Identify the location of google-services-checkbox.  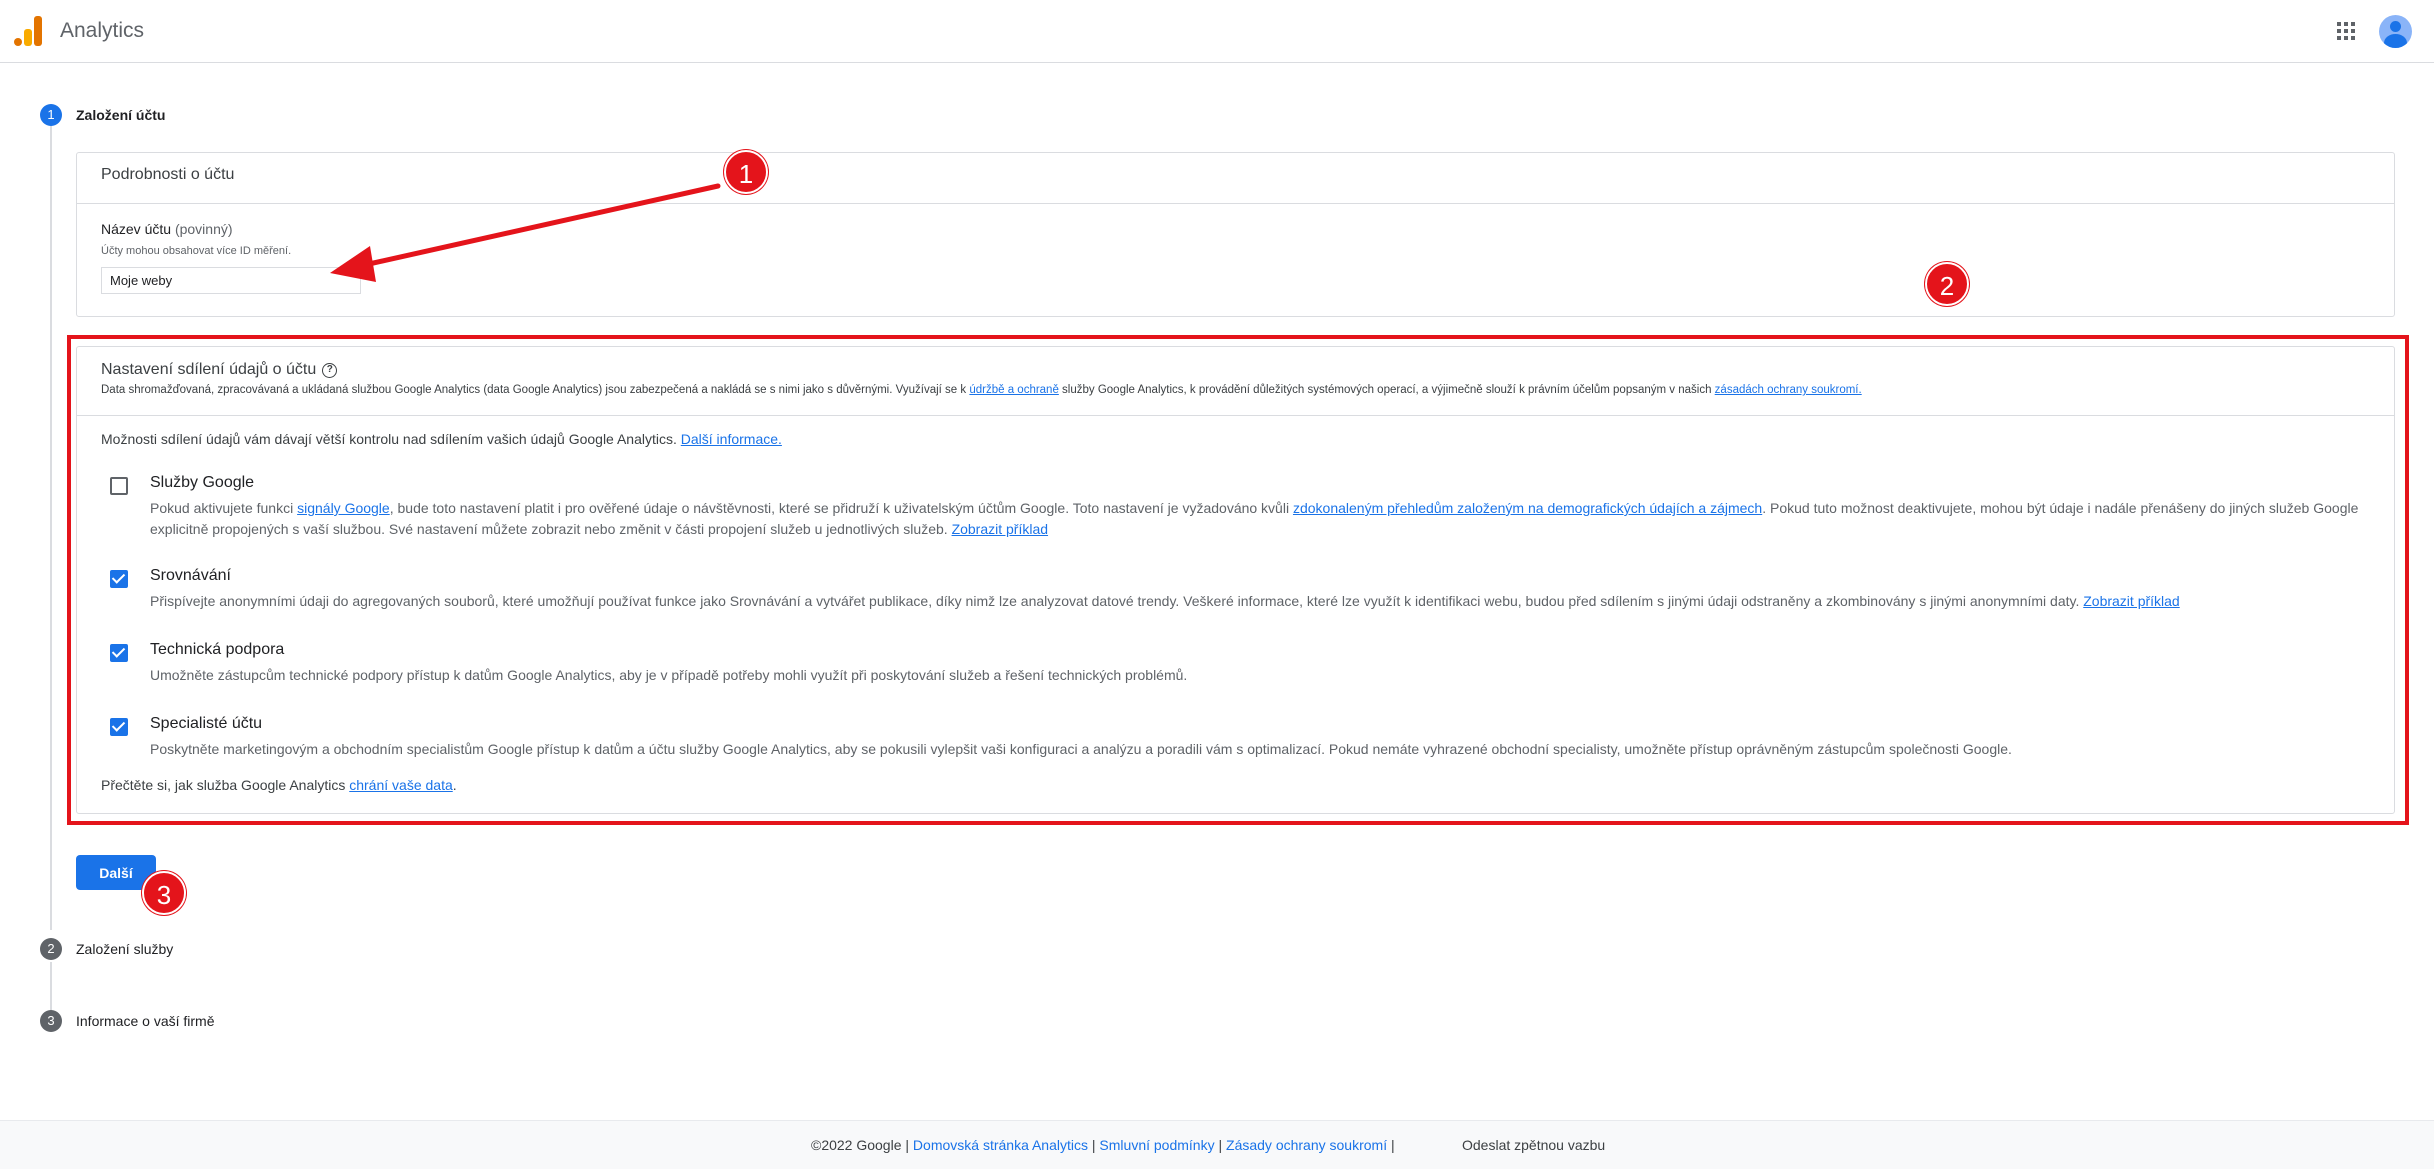
(119, 486).